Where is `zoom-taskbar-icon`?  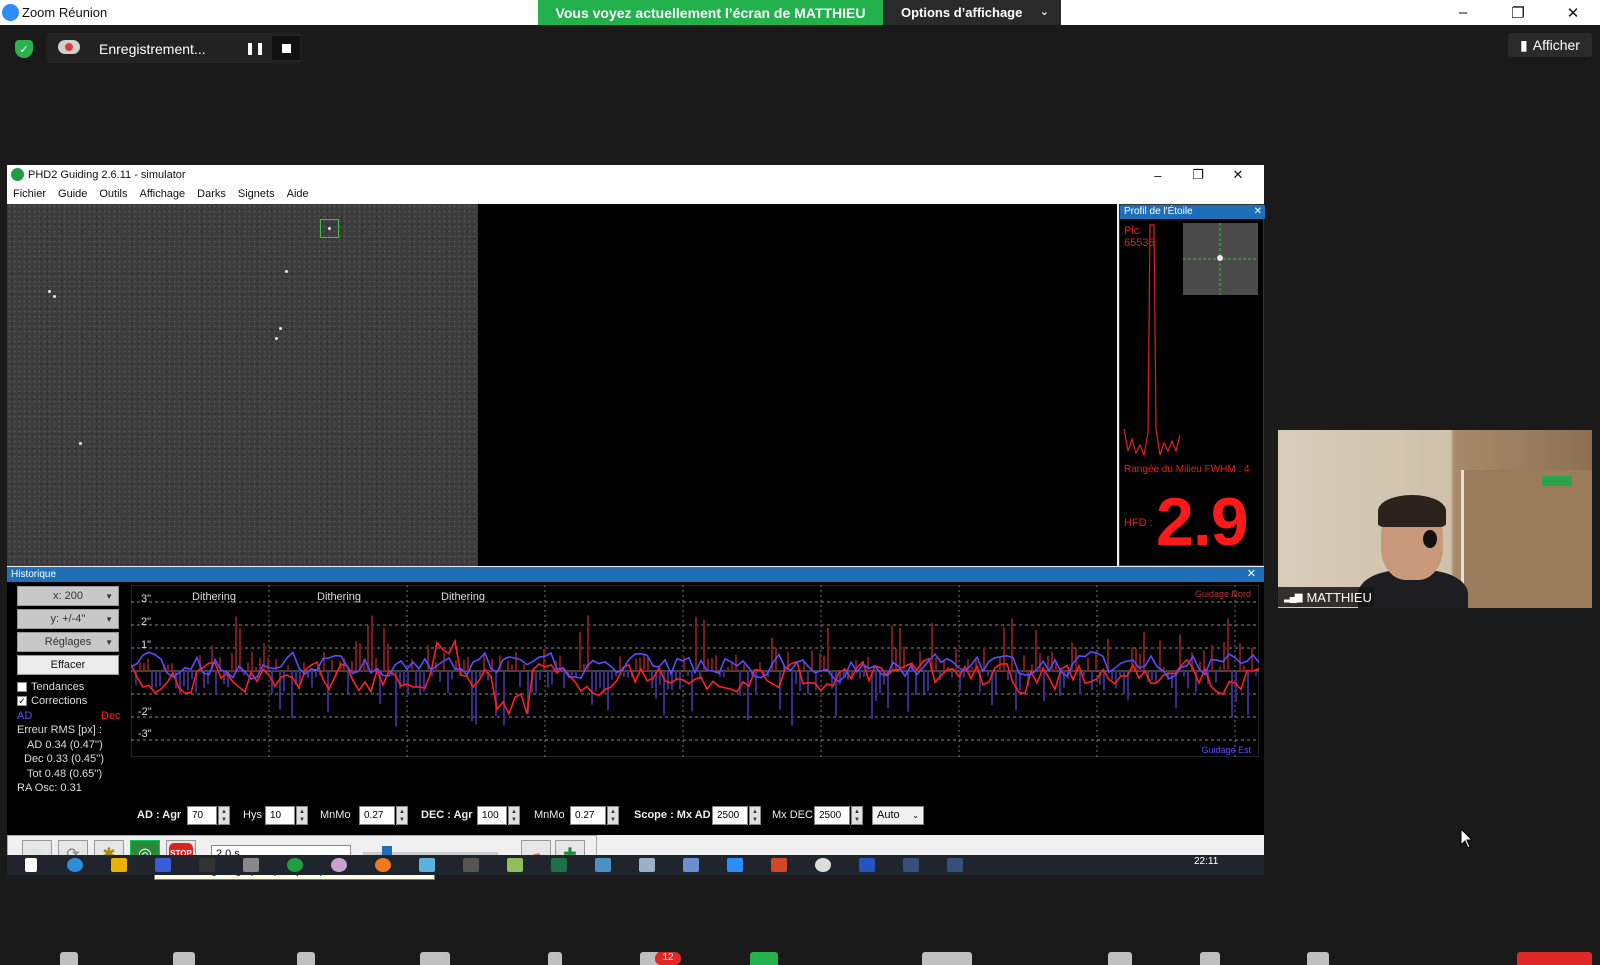
zoom-taskbar-icon is located at coordinates (735, 865).